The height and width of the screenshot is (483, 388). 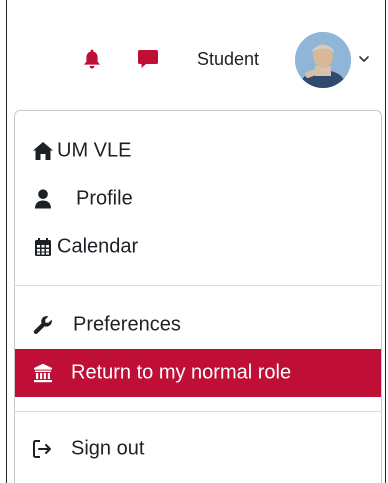 What do you see at coordinates (108, 448) in the screenshot?
I see `menu-item-label: Sign out` at bounding box center [108, 448].